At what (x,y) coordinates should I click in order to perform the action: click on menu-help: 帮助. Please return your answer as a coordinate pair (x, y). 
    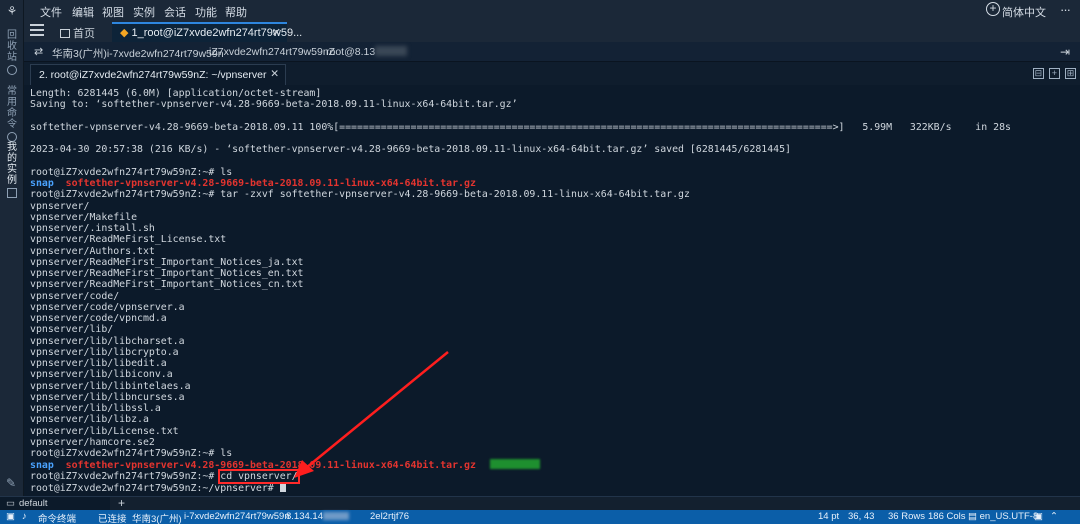
    Looking at the image, I should click on (236, 12).